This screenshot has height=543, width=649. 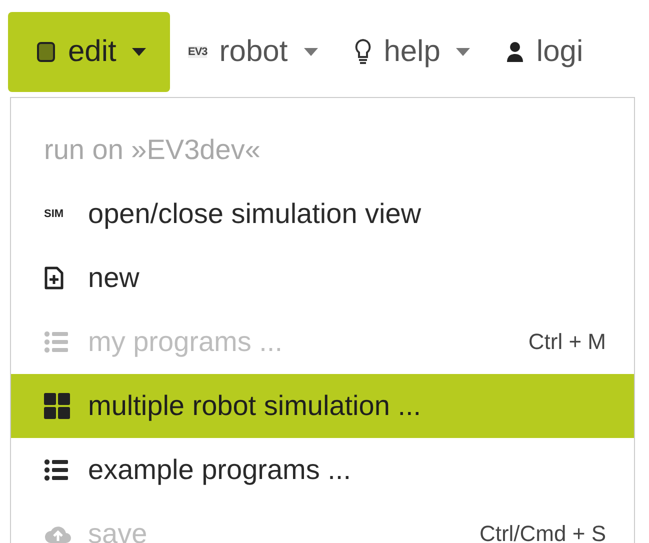 What do you see at coordinates (567, 342) in the screenshot?
I see `shortcut-label: Ctrl + M` at bounding box center [567, 342].